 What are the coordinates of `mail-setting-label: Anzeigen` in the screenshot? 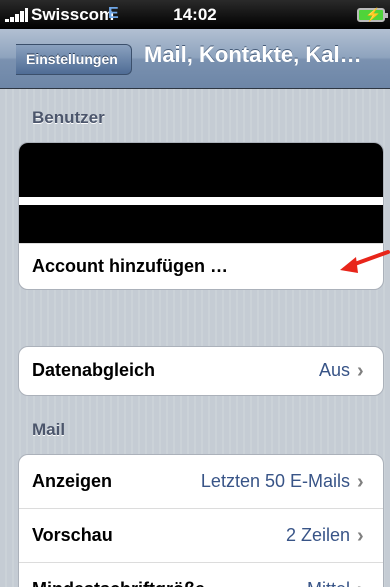 It's located at (72, 481).